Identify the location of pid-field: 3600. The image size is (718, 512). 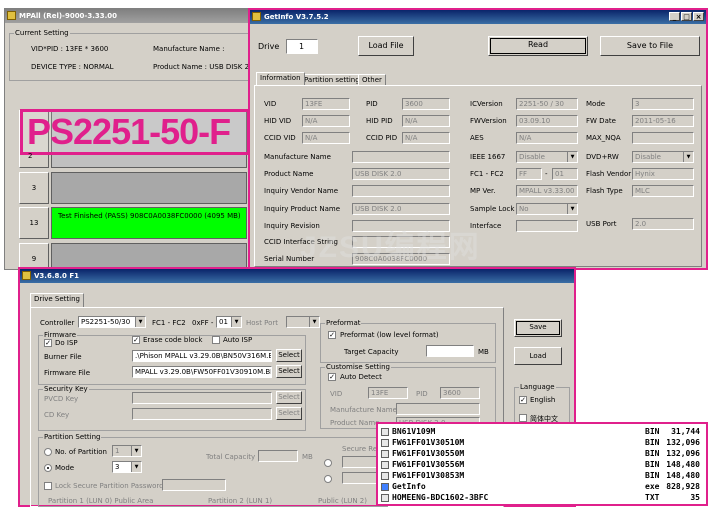
(426, 104).